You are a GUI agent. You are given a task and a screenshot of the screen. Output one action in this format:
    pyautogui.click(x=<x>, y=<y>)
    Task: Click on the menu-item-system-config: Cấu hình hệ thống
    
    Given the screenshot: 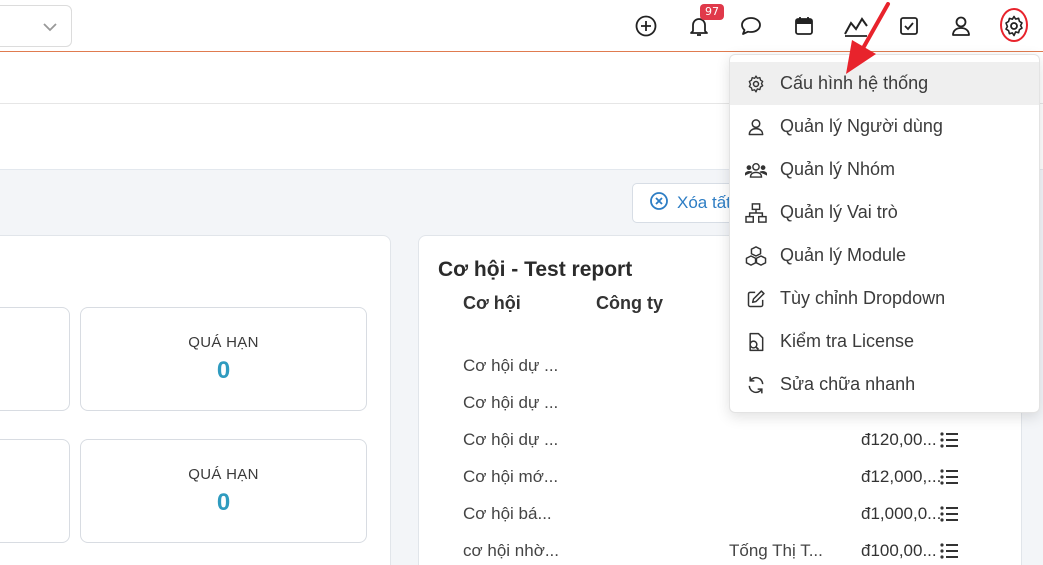 What is the action you would take?
    pyautogui.click(x=884, y=83)
    